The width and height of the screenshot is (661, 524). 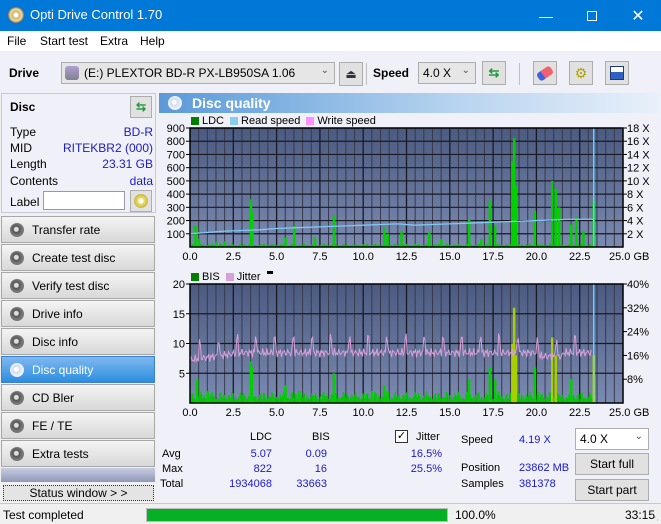 I want to click on x-tick-label: 0.0, so click(x=189, y=413).